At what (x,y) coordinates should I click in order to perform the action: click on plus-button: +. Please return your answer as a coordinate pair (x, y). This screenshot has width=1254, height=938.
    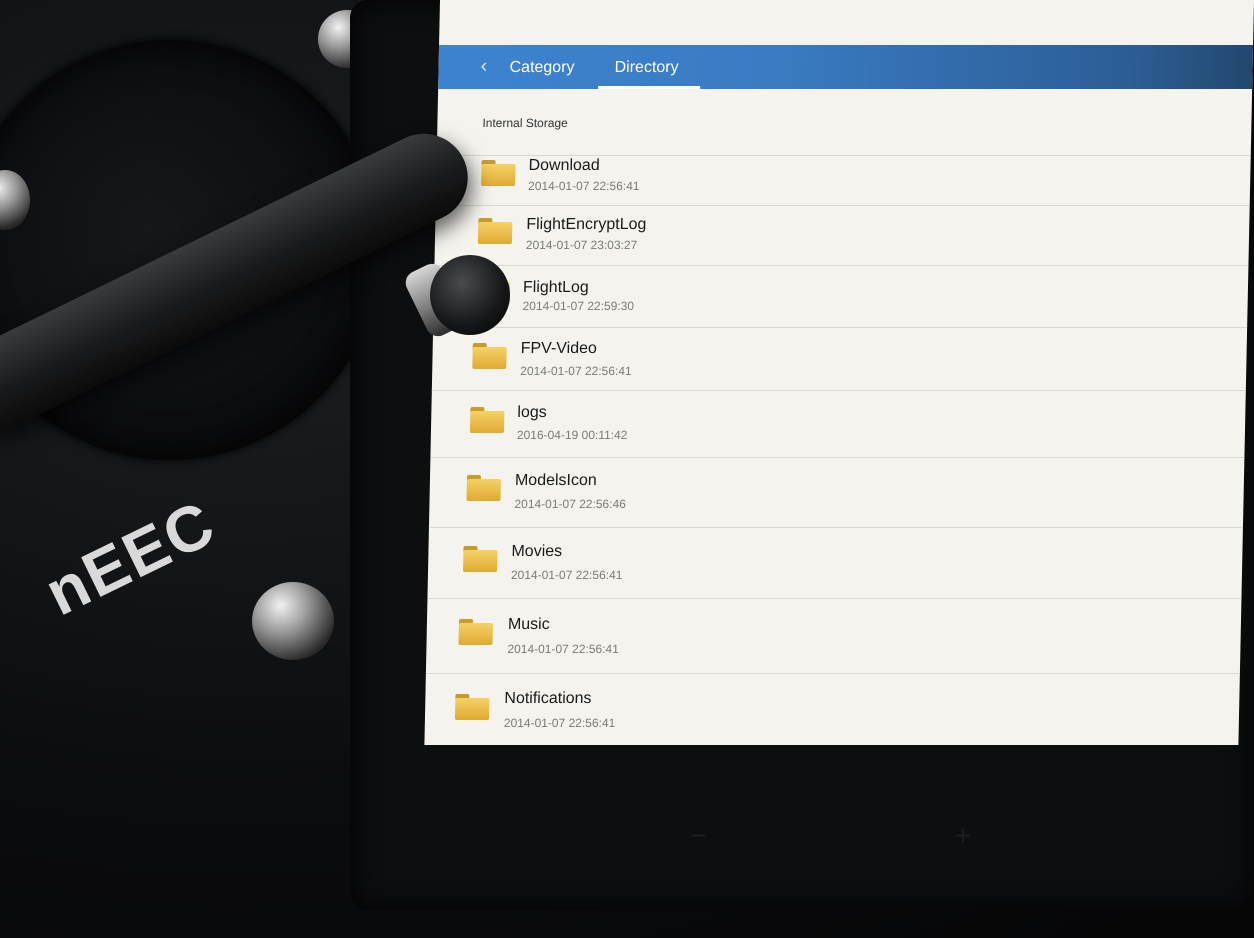
    Looking at the image, I should click on (963, 836).